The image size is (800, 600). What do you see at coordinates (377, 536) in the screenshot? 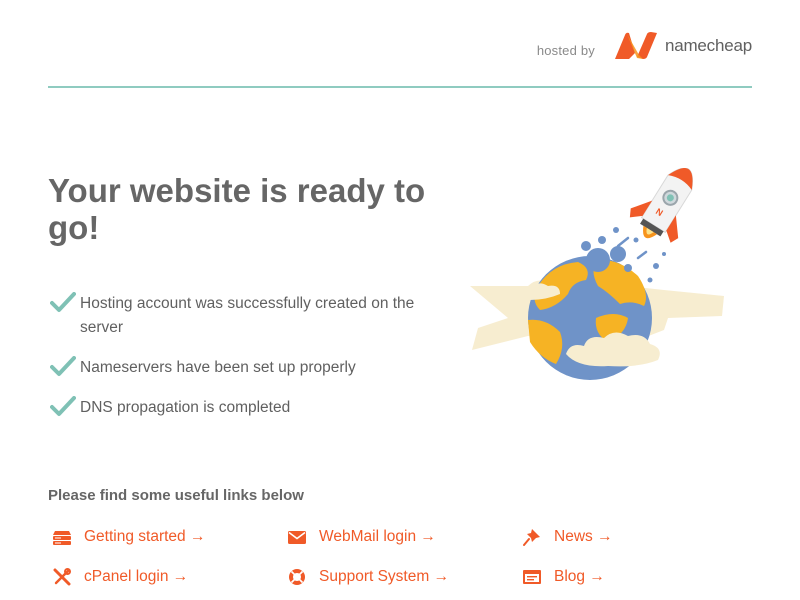
I see `link-label: WebMail login →` at bounding box center [377, 536].